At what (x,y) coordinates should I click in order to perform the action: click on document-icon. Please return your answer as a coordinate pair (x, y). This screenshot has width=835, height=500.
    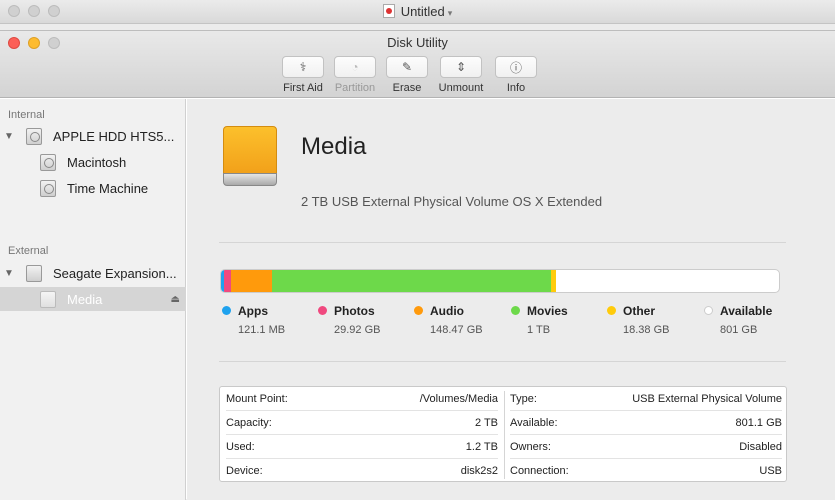
    Looking at the image, I should click on (388, 11).